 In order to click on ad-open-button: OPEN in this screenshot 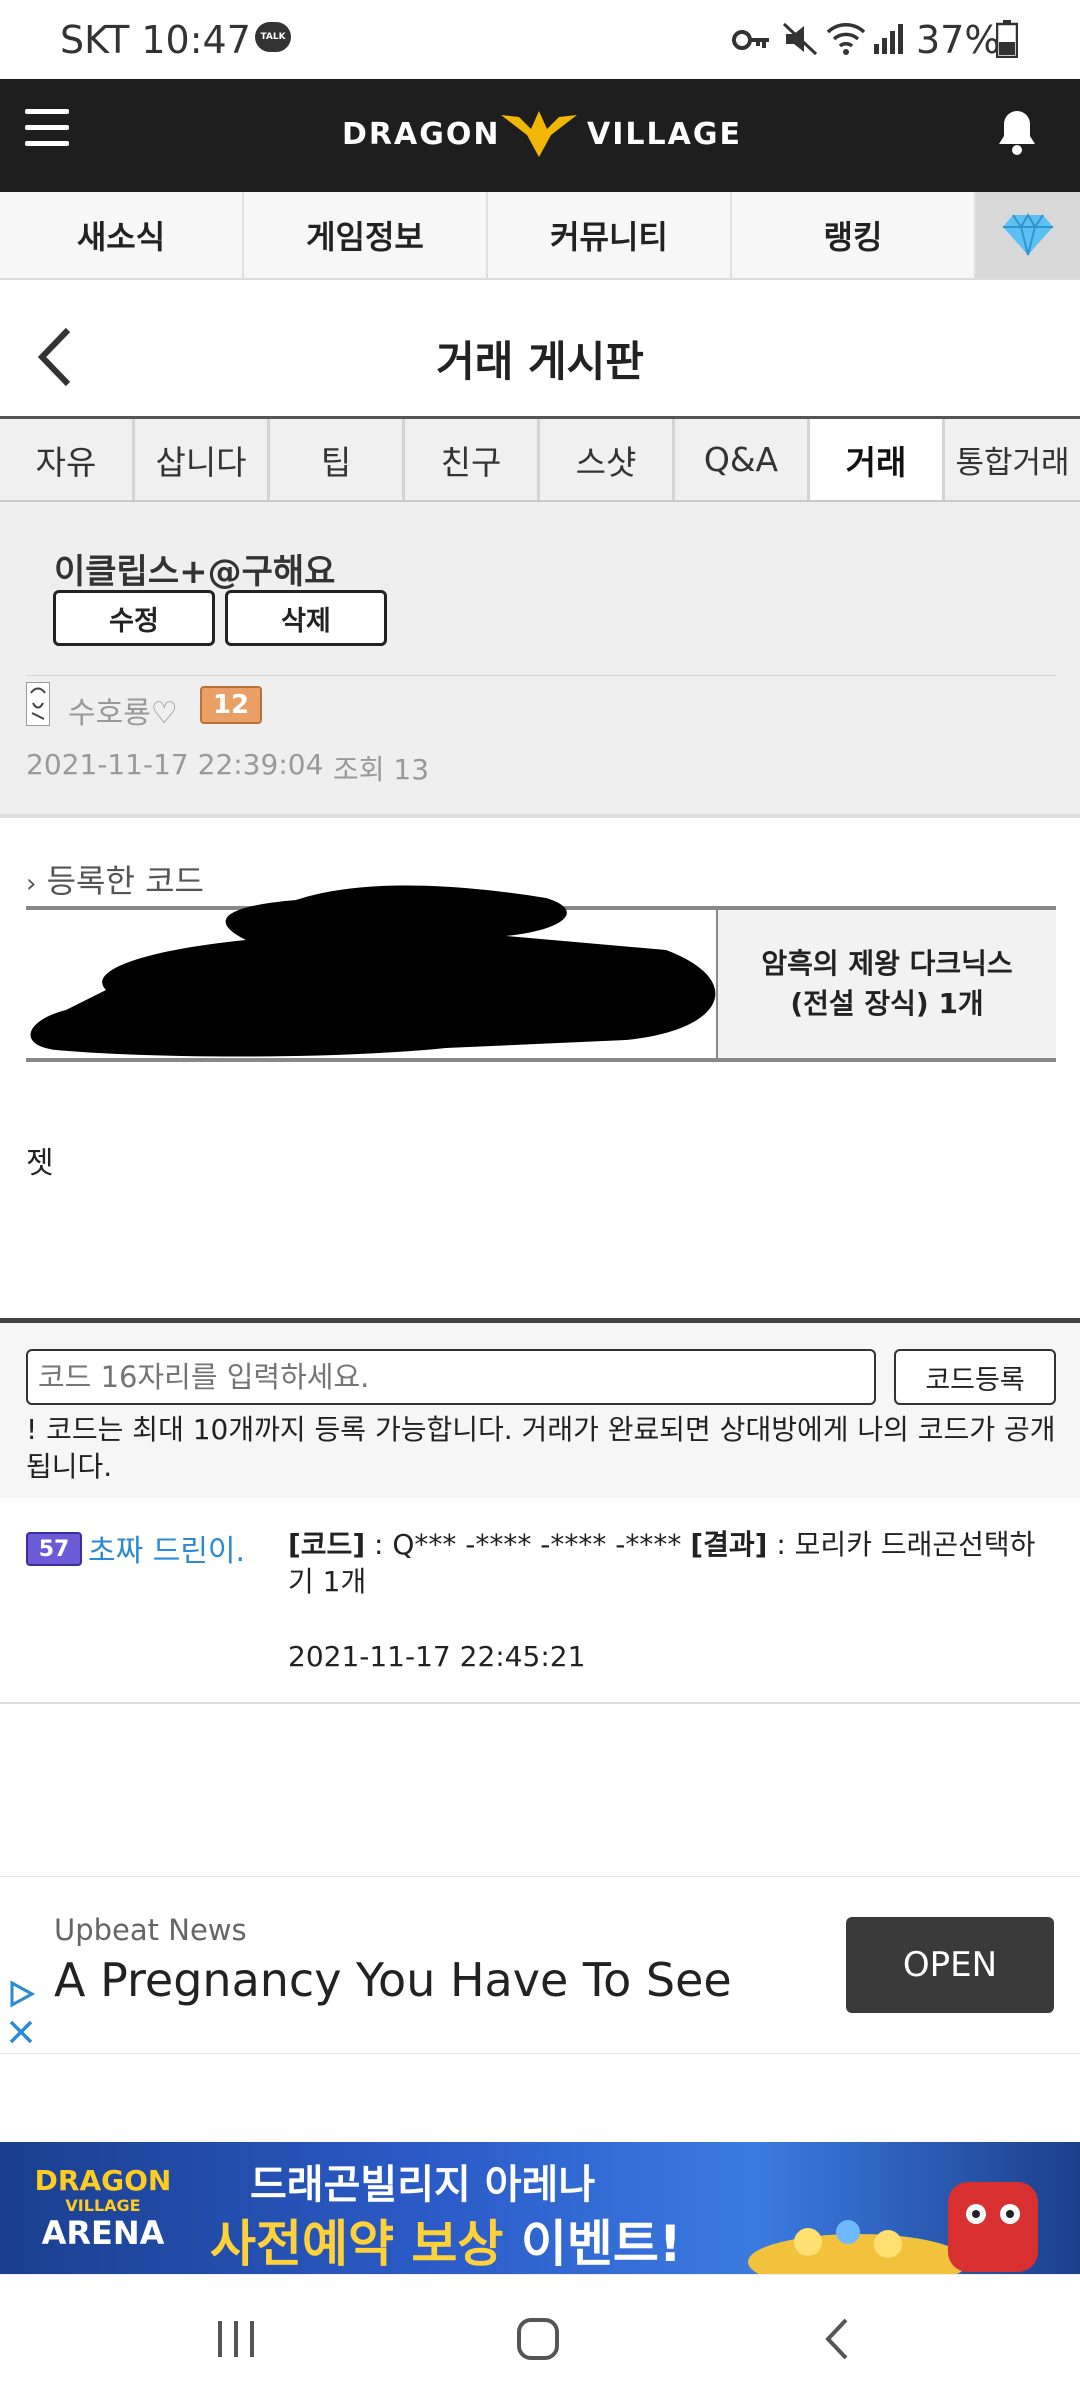, I will do `click(950, 1965)`.